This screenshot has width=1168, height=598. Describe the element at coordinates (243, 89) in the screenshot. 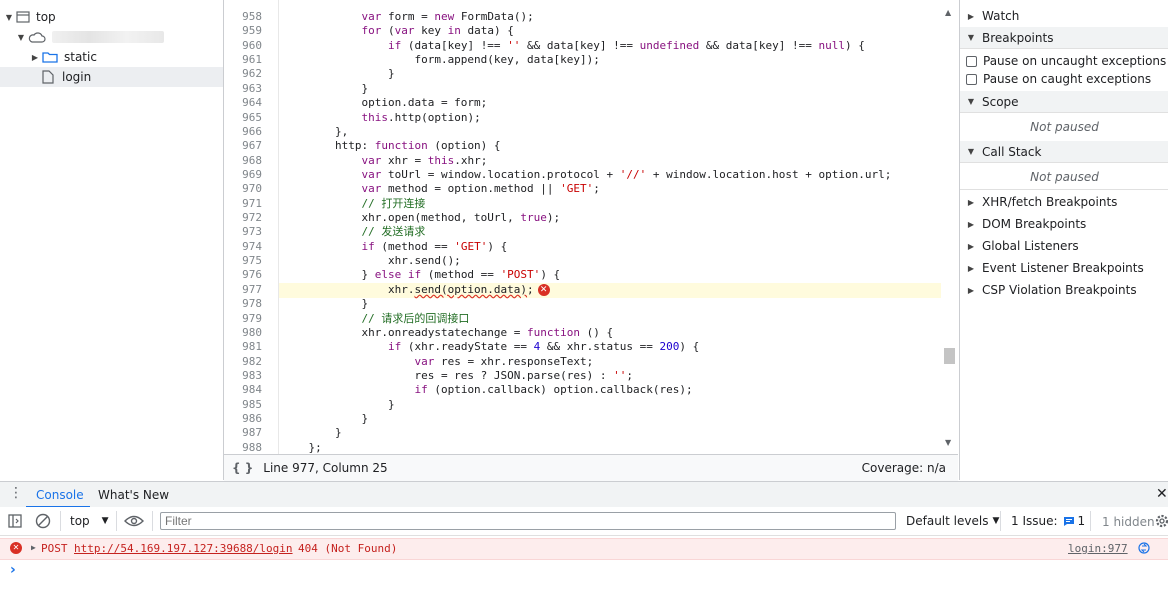

I see `line-number: 963` at that location.